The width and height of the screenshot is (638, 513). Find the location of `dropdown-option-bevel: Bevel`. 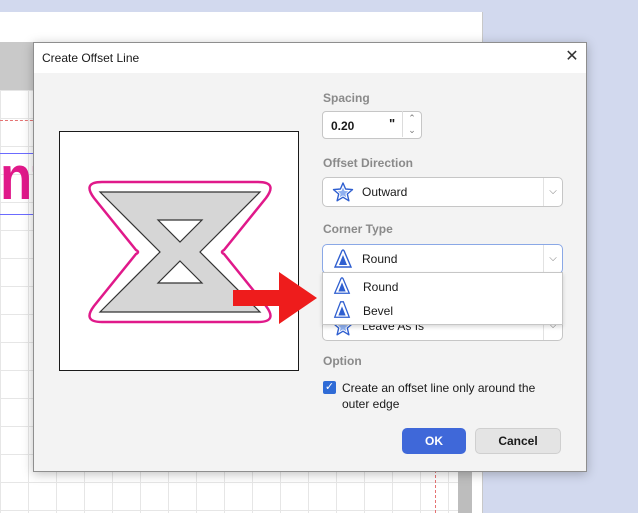

dropdown-option-bevel: Bevel is located at coordinates (442, 310).